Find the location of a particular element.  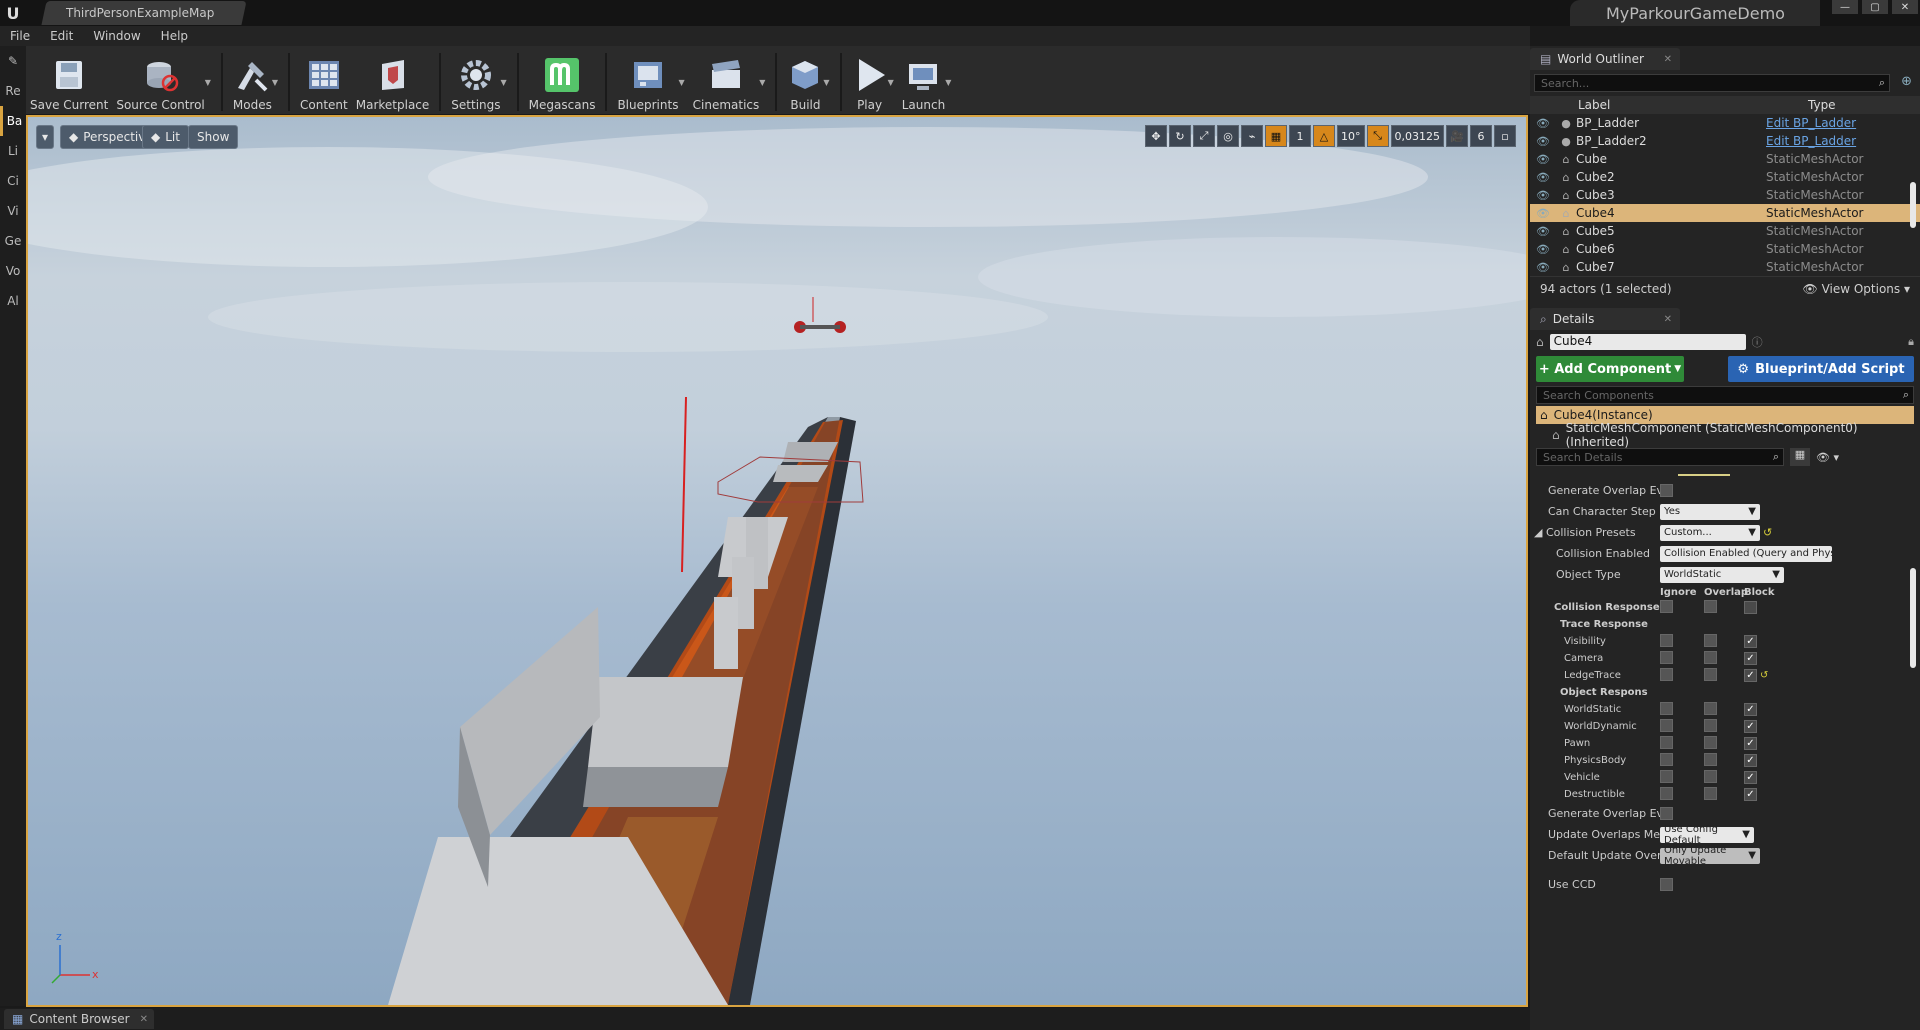

tab-details: ⌕ Details ✕ is located at coordinates (1605, 319).